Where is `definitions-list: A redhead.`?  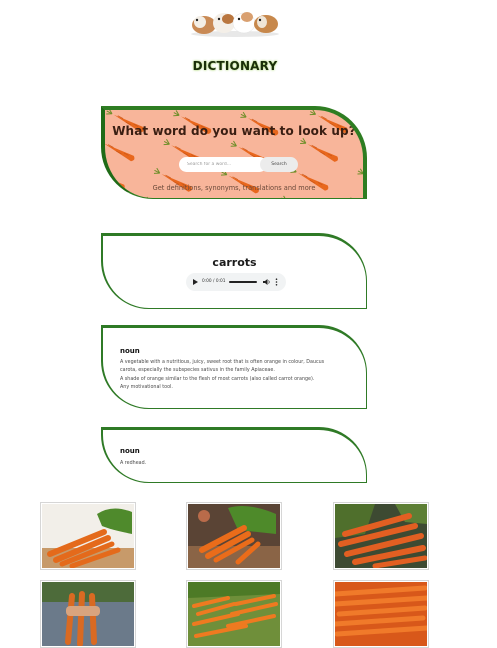
definitions-list: A redhead. is located at coordinates (236, 464).